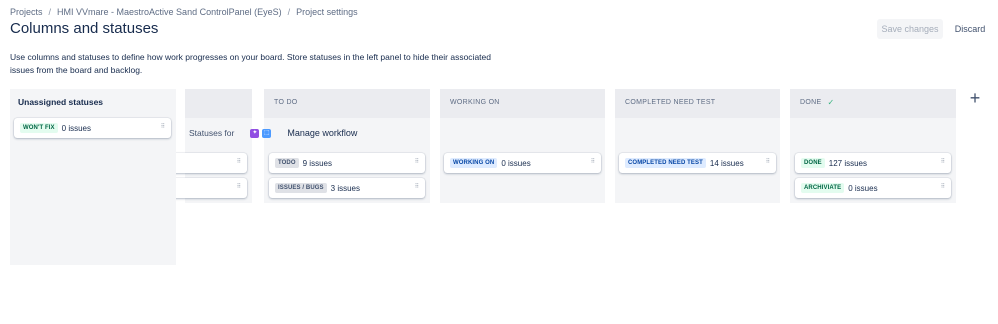 Image resolution: width=998 pixels, height=324 pixels. Describe the element at coordinates (813, 163) in the screenshot. I see `status-lozenge: DONE` at that location.